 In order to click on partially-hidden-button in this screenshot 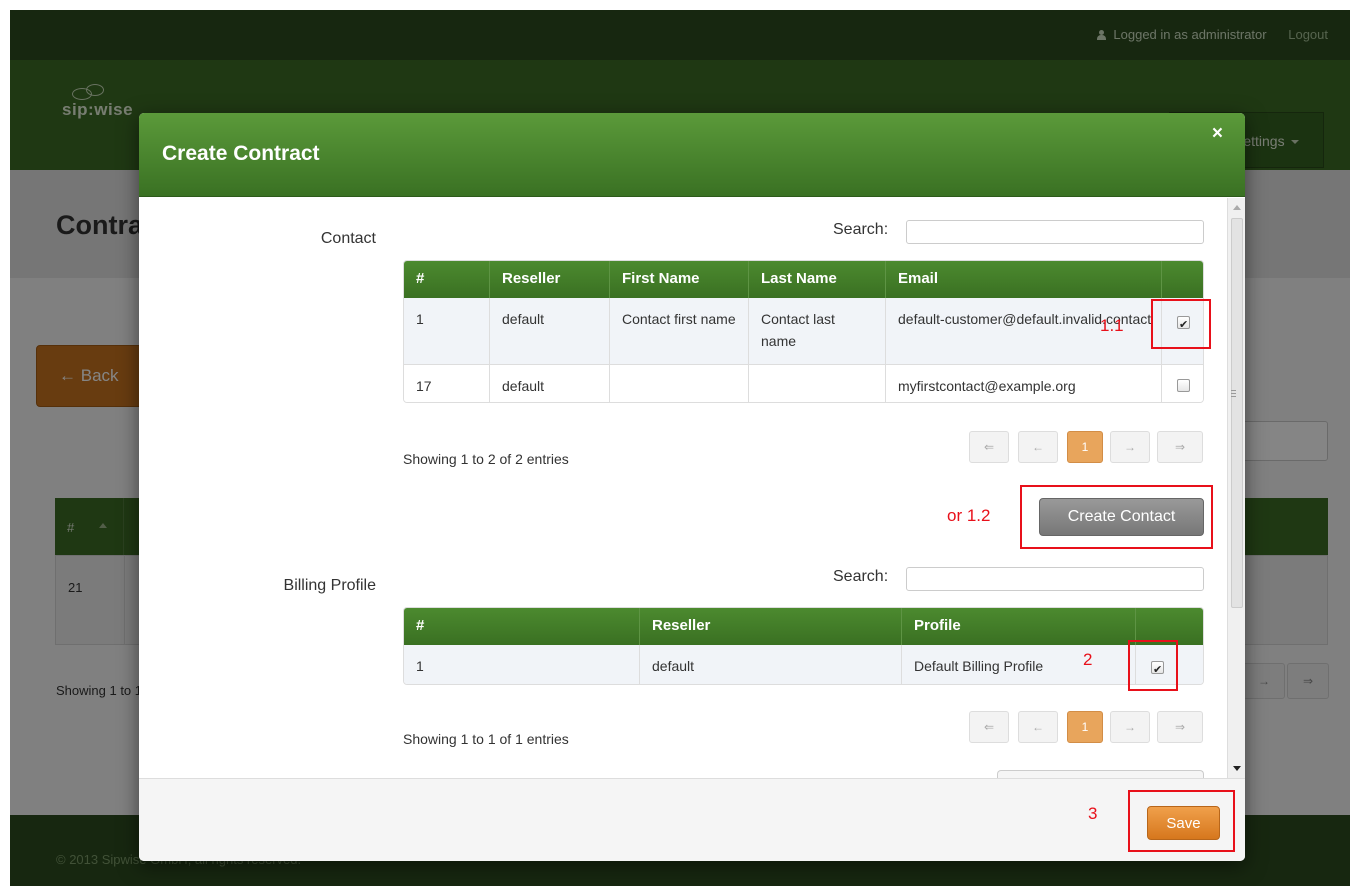, I will do `click(1100, 774)`.